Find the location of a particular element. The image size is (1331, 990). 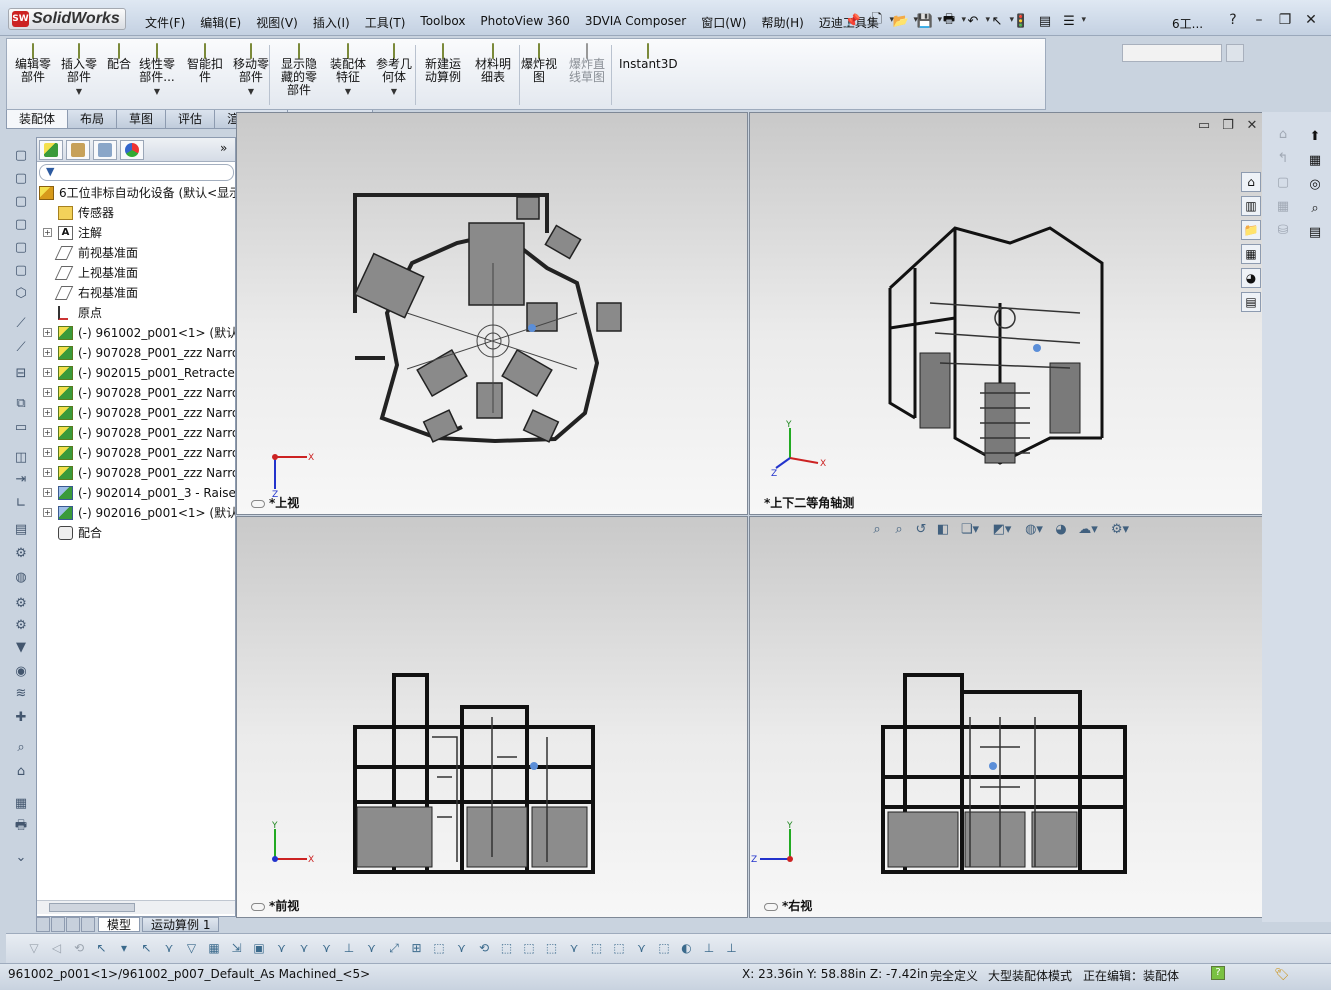

zoom-area-icon: ⌕ is located at coordinates (899, 531).